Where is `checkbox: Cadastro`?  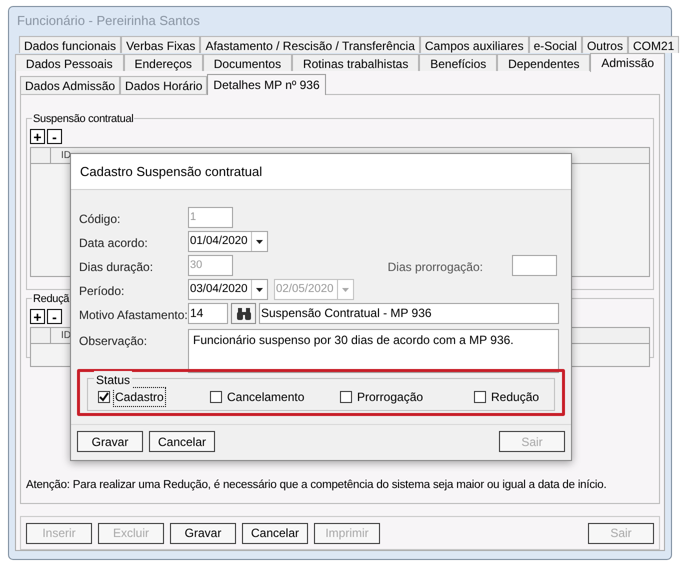 checkbox: Cadastro is located at coordinates (154, 396).